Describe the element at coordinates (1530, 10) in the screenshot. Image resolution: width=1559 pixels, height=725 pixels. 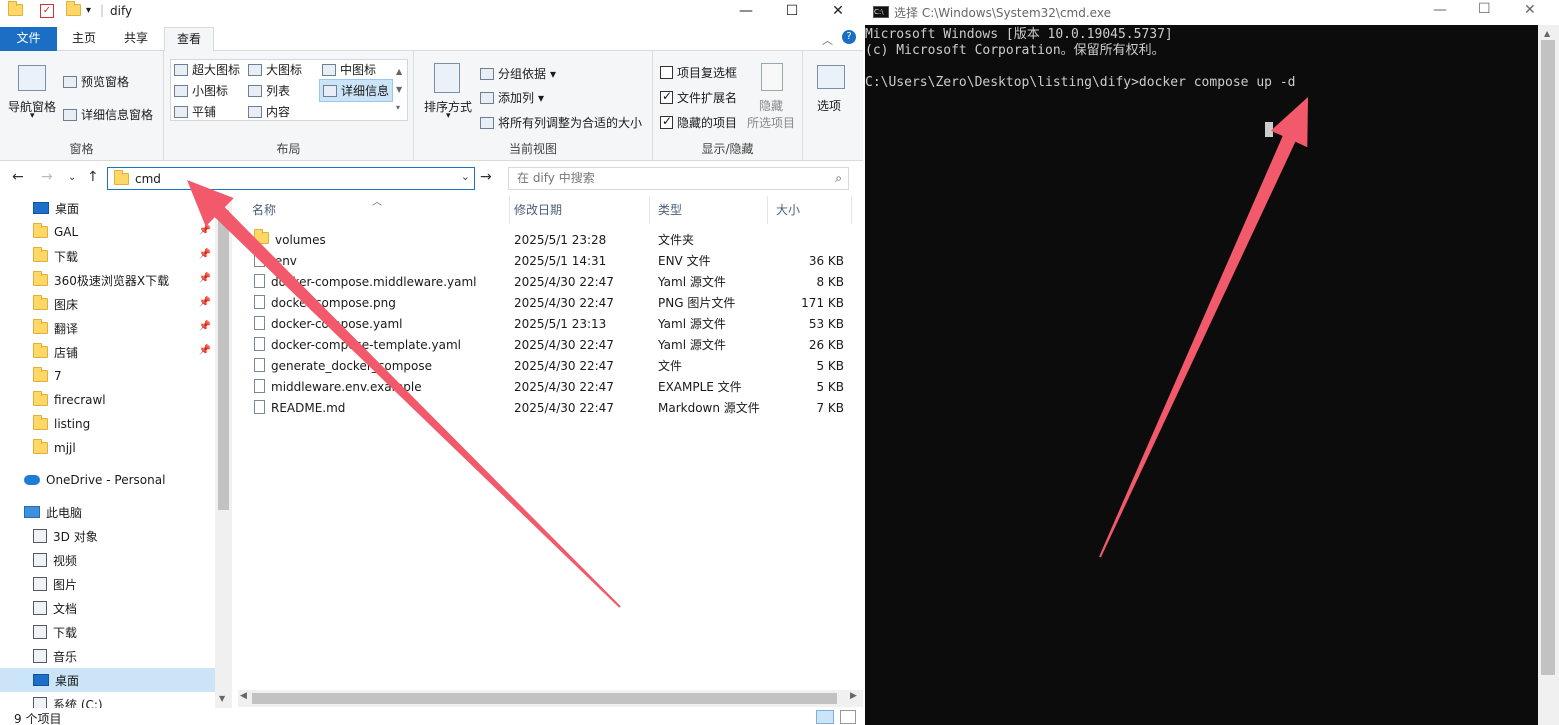
I see `cmd-close-button: ✕` at that location.